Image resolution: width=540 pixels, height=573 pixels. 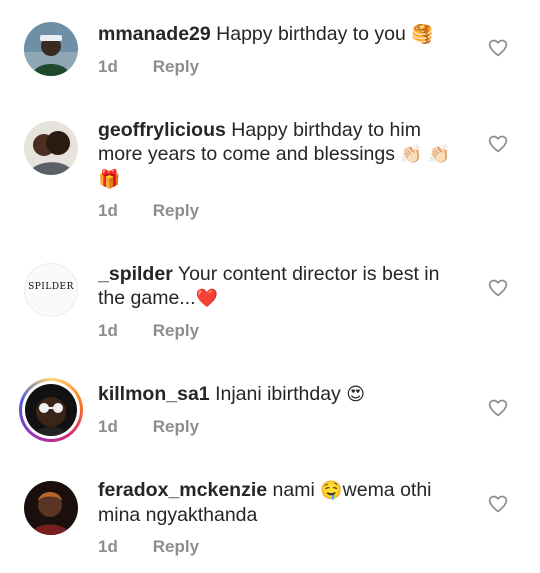 I want to click on comment-username: geoffrylicious, so click(x=162, y=130).